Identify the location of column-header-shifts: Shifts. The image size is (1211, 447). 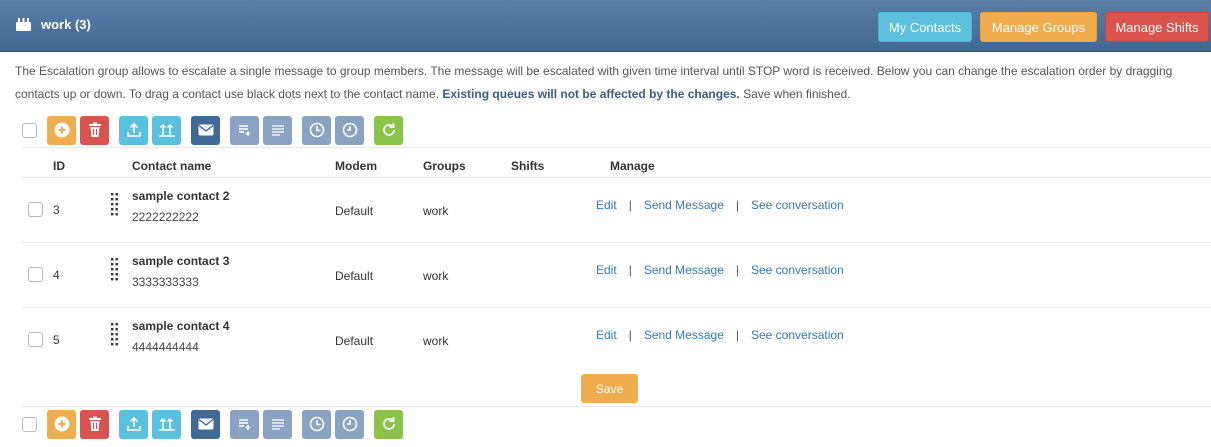
(528, 166).